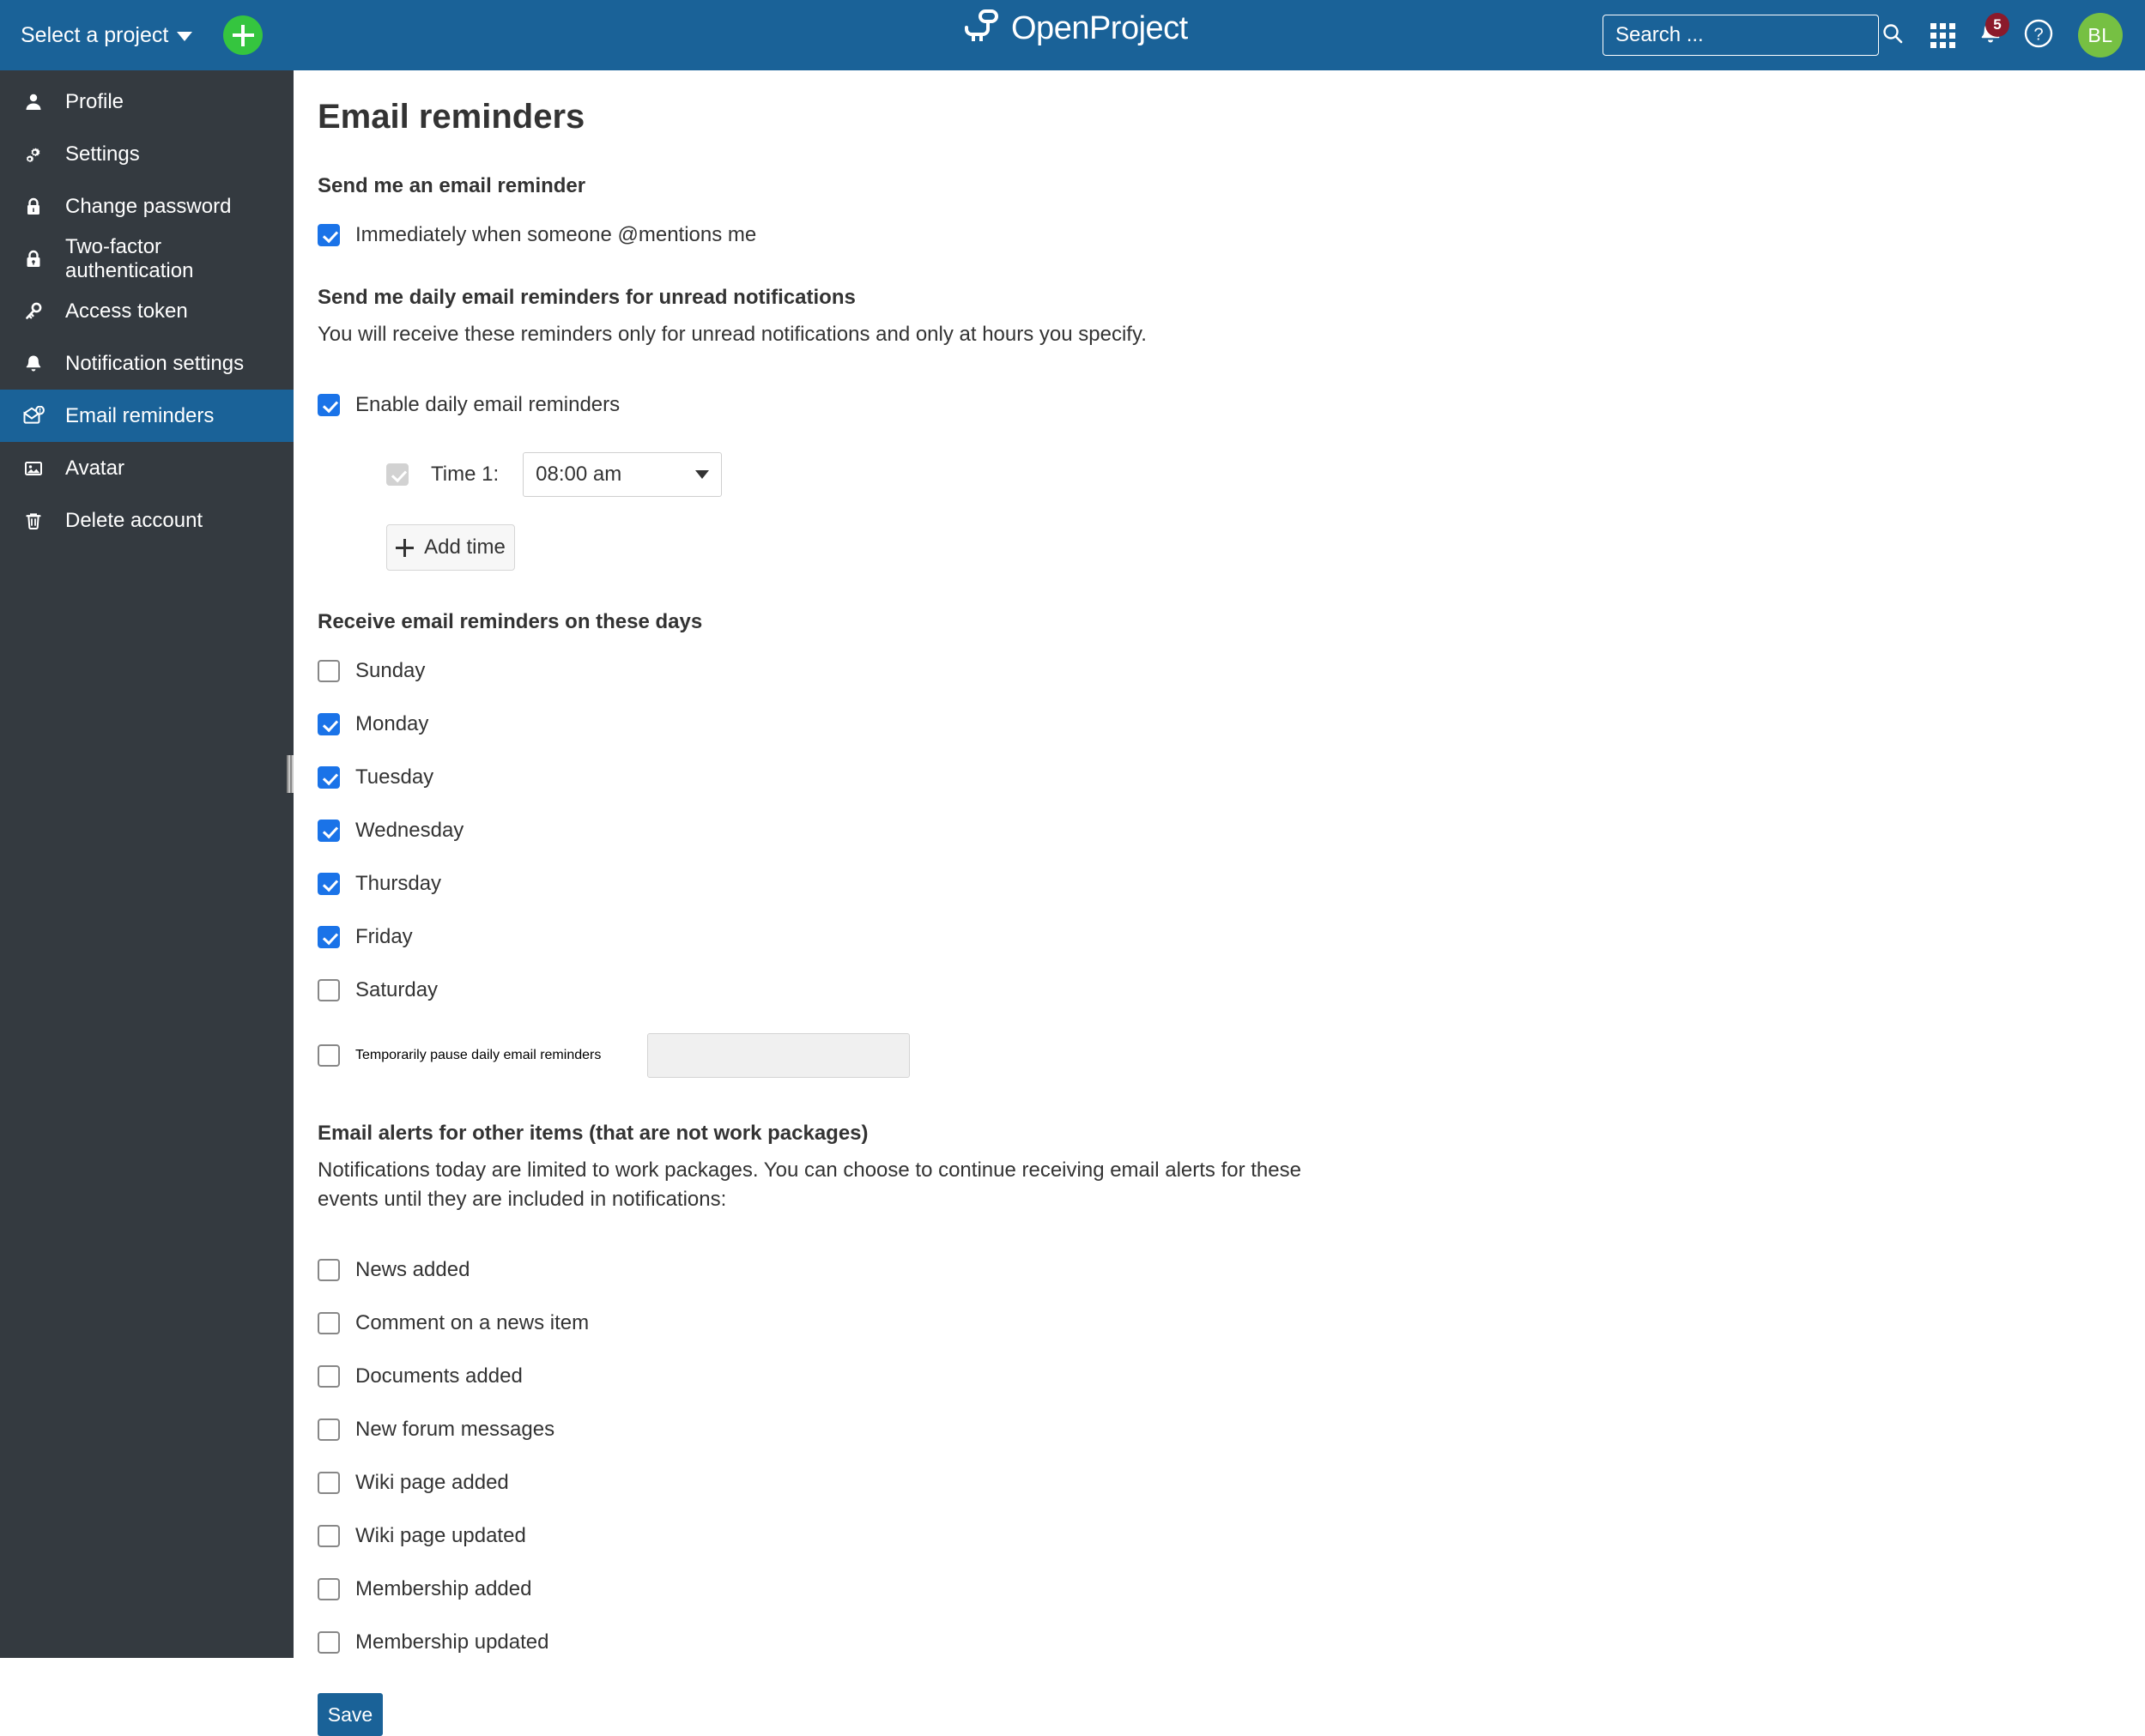 This screenshot has width=2145, height=1736. Describe the element at coordinates (329, 1270) in the screenshot. I see `alert-checkbox-news-added` at that location.